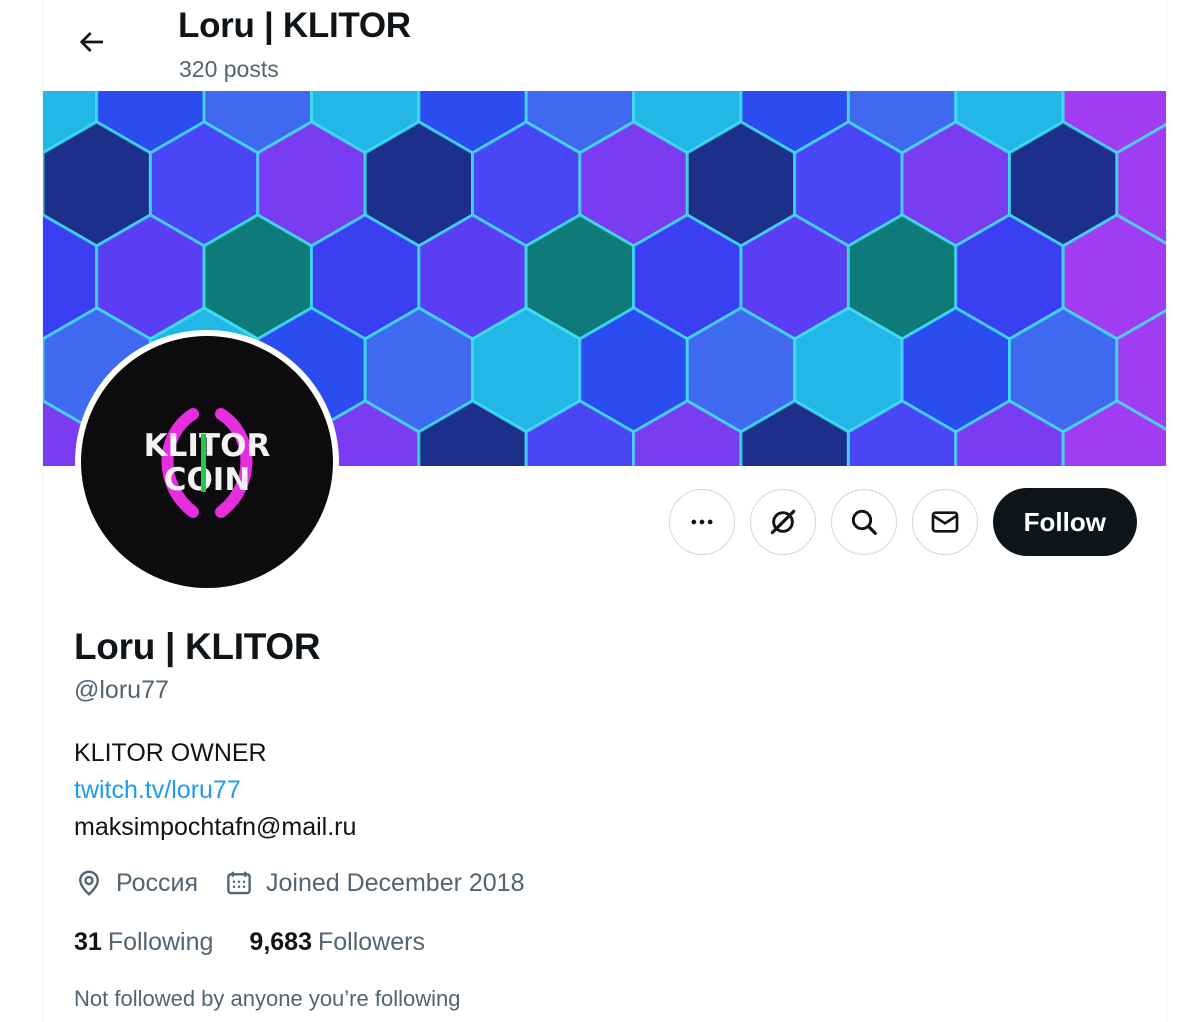 This screenshot has height=1022, width=1186. I want to click on followers-link: 9,683 Followers, so click(337, 942).